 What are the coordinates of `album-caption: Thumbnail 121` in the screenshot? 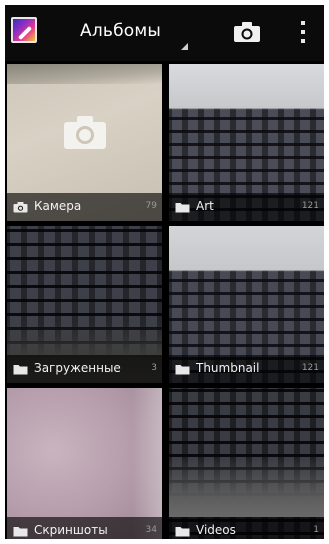 It's located at (246, 369).